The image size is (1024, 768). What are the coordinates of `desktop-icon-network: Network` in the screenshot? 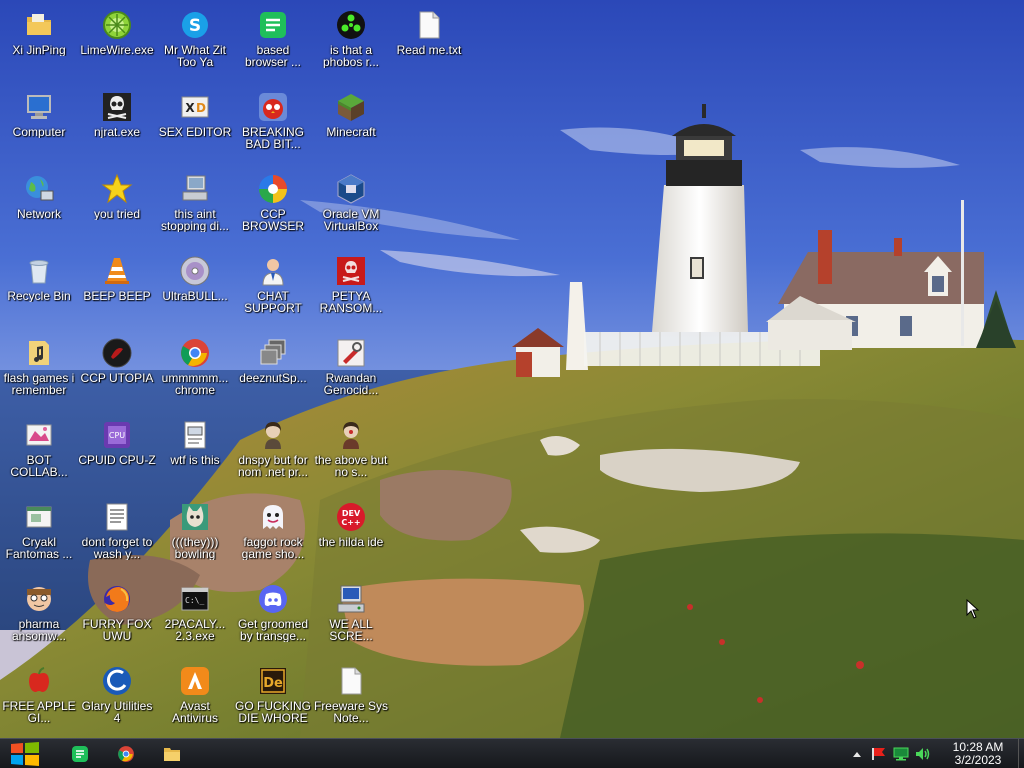 It's located at (39, 208).